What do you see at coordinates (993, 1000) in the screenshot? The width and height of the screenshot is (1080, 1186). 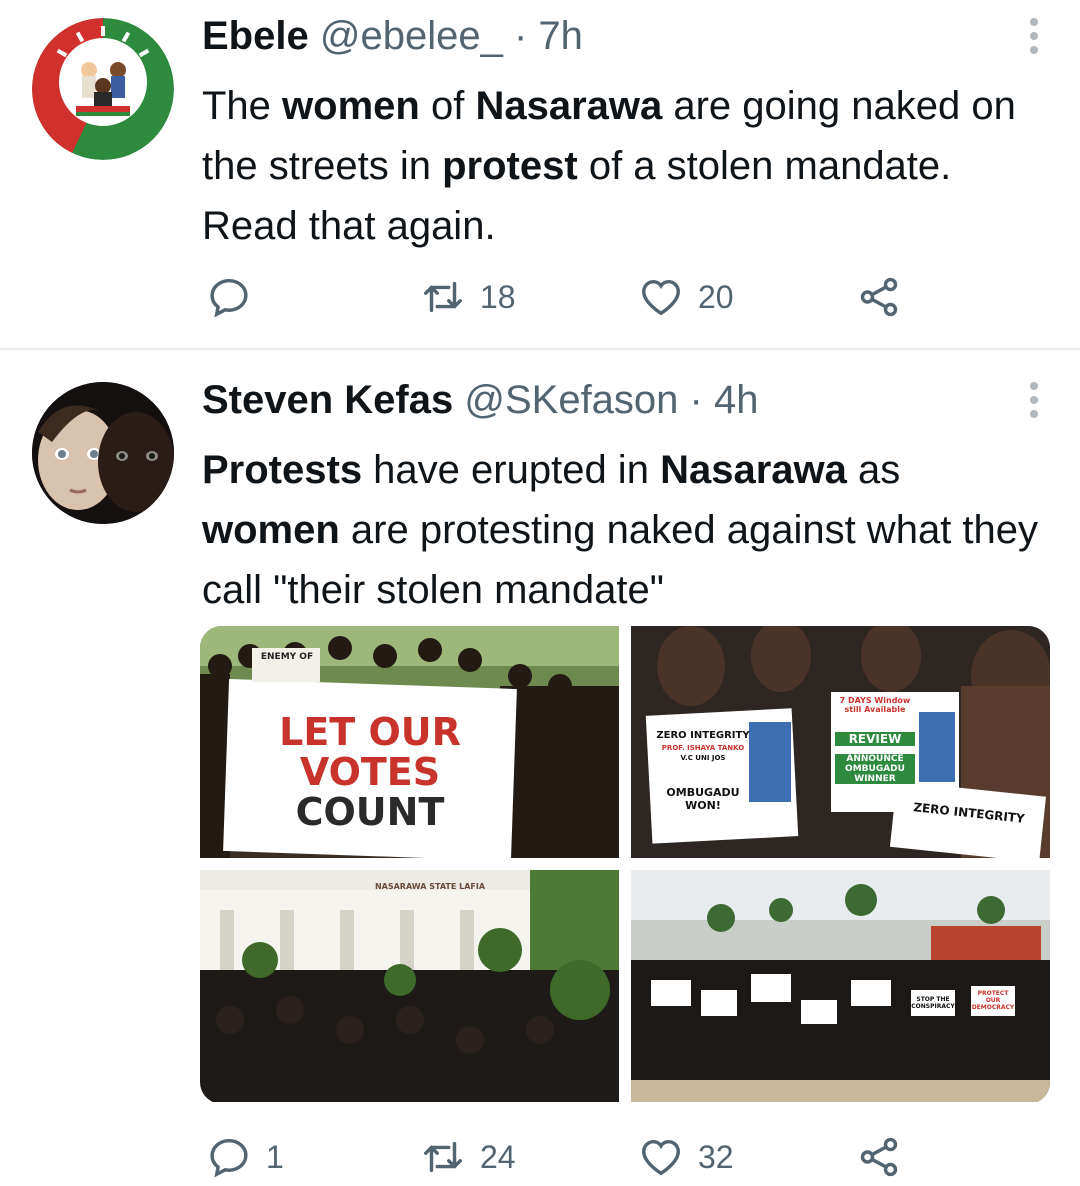 I see `sign-text: PROTECT OUR DEMOCRACY` at bounding box center [993, 1000].